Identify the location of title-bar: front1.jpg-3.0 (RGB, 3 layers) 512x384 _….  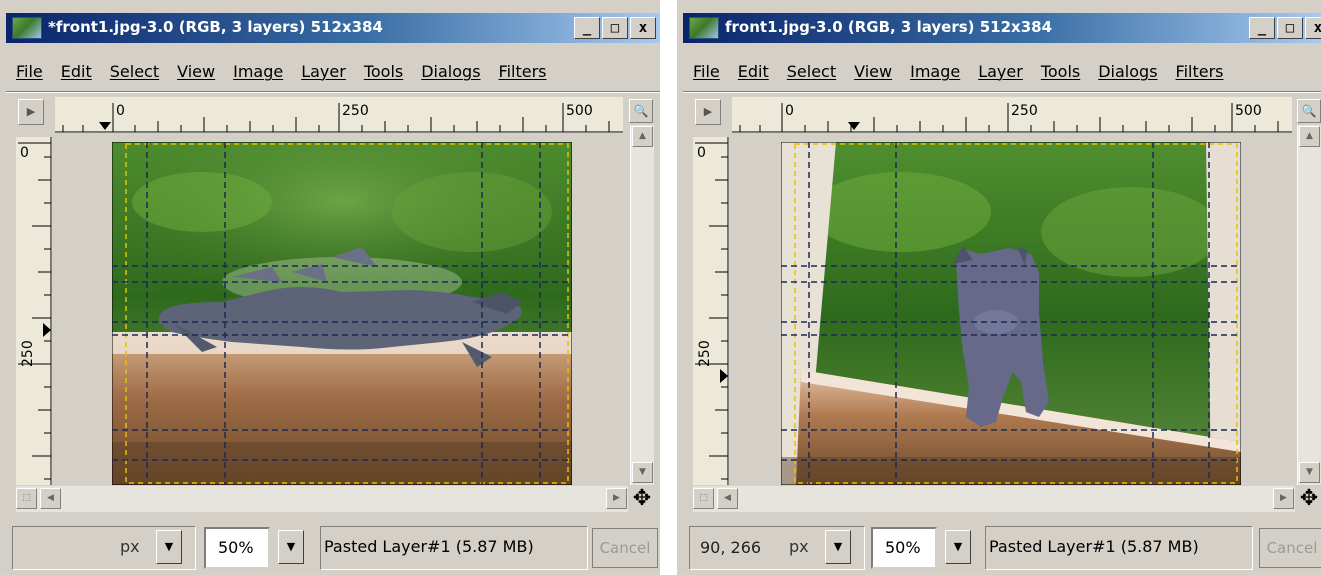
(1002, 28).